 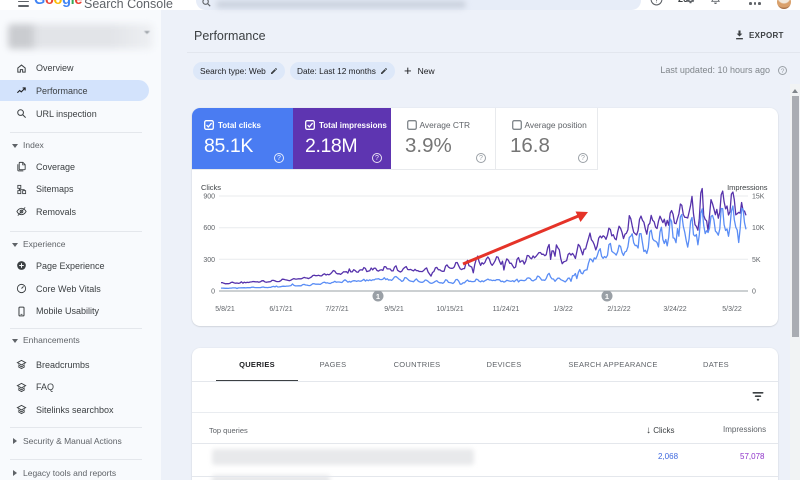 I want to click on svg-text: 1/3/22, so click(x=563, y=309).